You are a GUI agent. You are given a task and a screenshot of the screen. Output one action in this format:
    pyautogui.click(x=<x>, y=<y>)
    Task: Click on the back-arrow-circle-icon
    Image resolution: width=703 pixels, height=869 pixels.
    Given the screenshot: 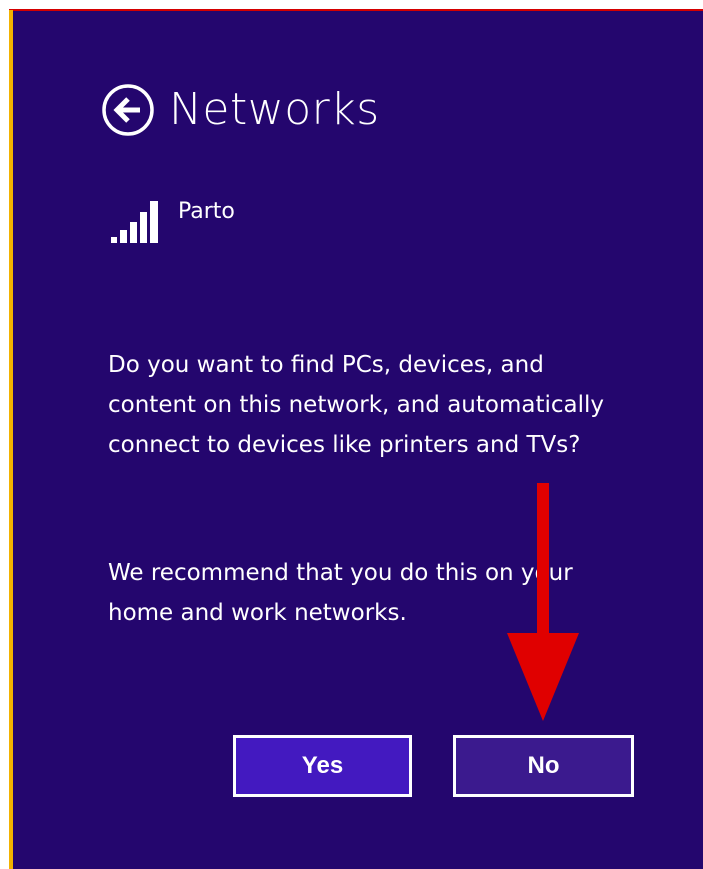 What is the action you would take?
    pyautogui.click(x=128, y=110)
    